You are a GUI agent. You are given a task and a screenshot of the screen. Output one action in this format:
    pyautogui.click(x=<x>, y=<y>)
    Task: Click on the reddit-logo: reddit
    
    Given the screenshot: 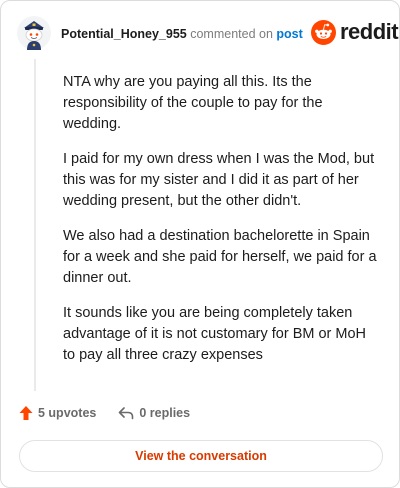 What is the action you would take?
    pyautogui.click(x=355, y=32)
    